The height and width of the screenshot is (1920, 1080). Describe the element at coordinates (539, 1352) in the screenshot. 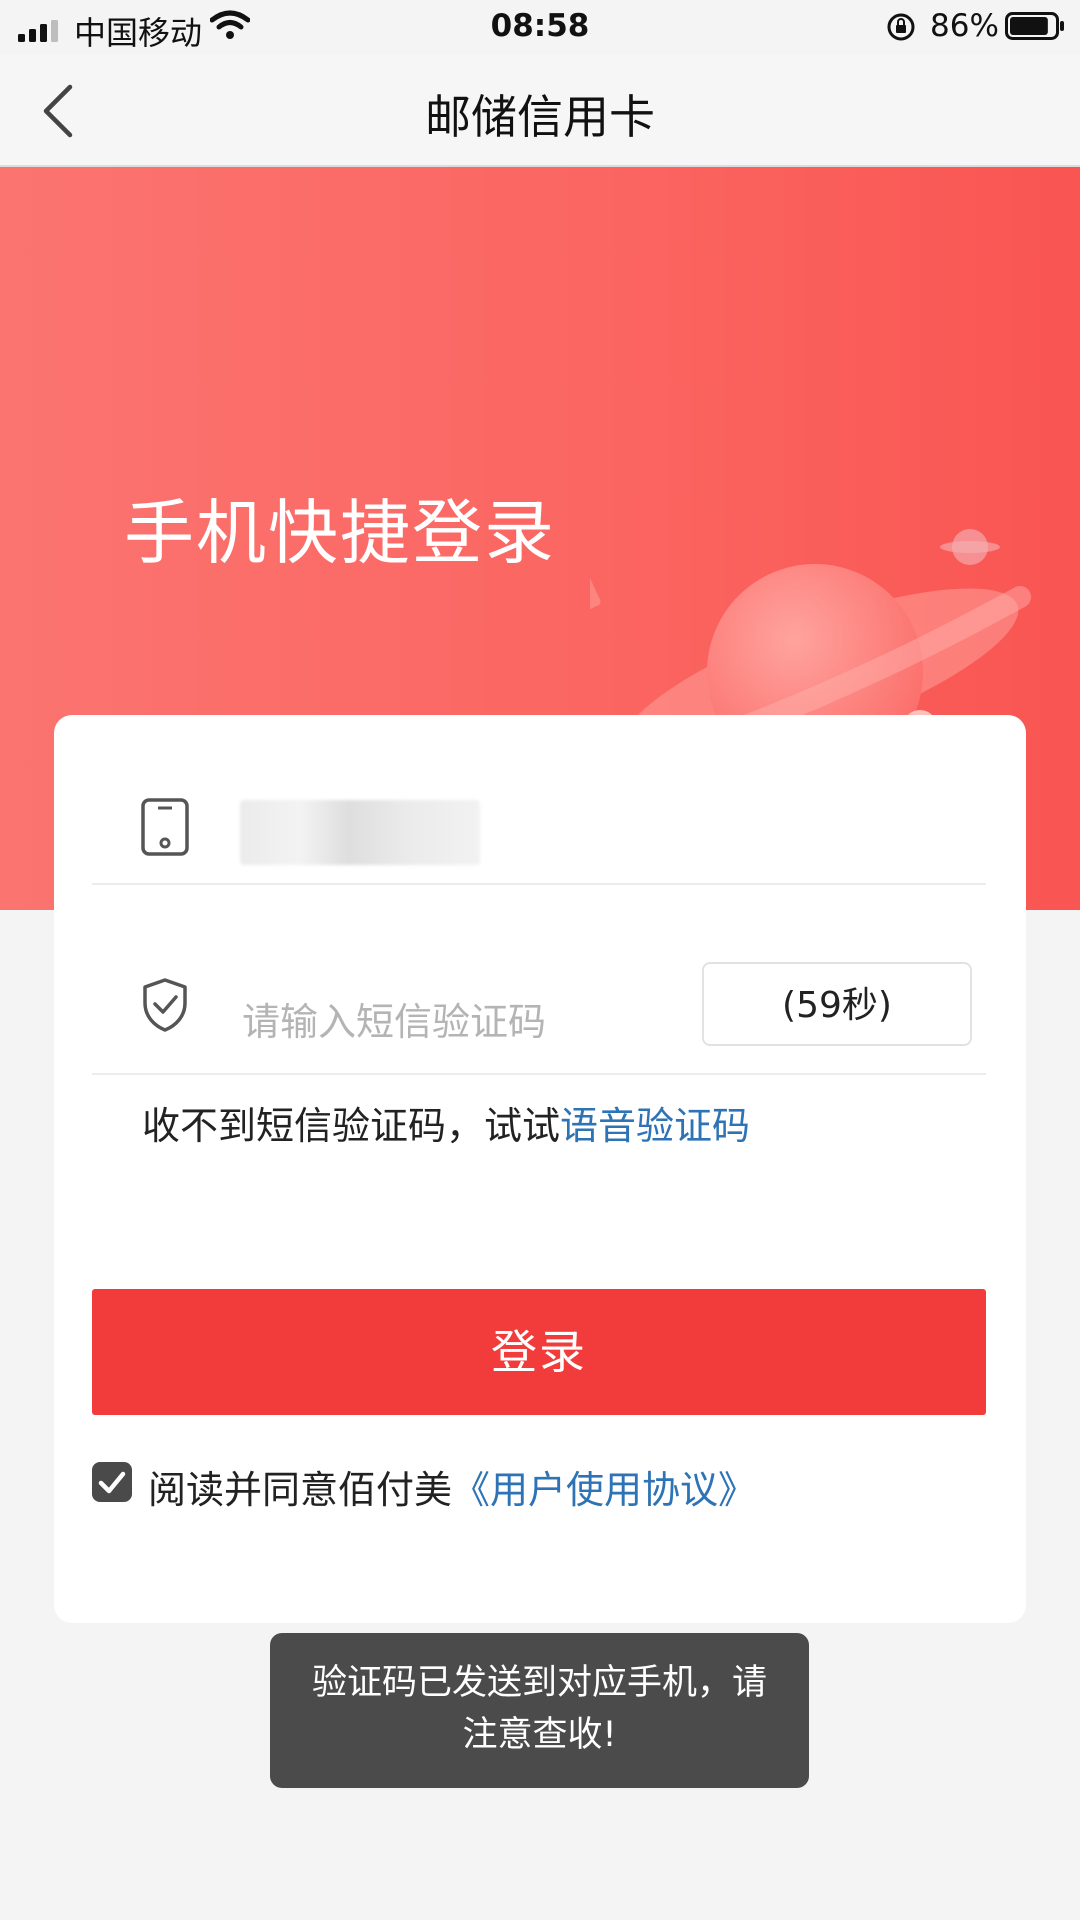

I see `login-button: 登录` at that location.